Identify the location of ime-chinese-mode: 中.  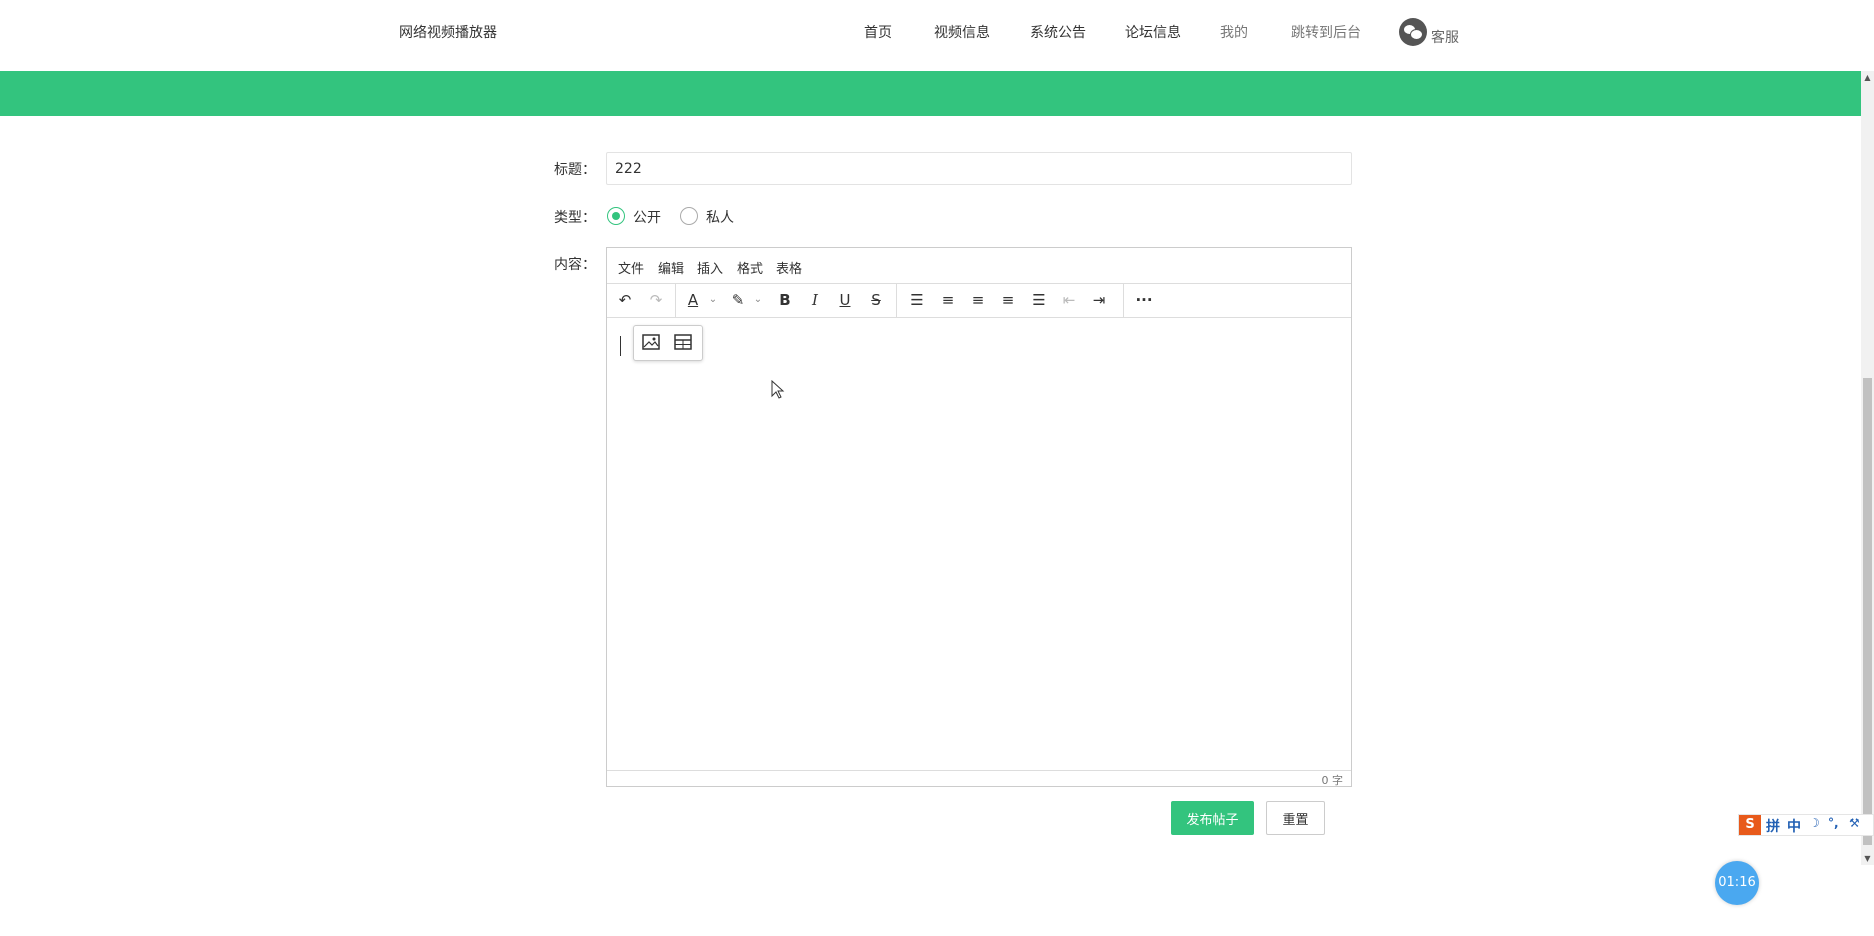
(1794, 826).